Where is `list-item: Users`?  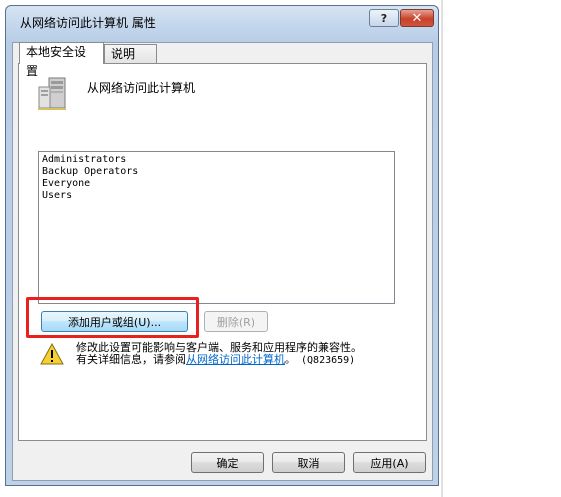
list-item: Users is located at coordinates (216, 196).